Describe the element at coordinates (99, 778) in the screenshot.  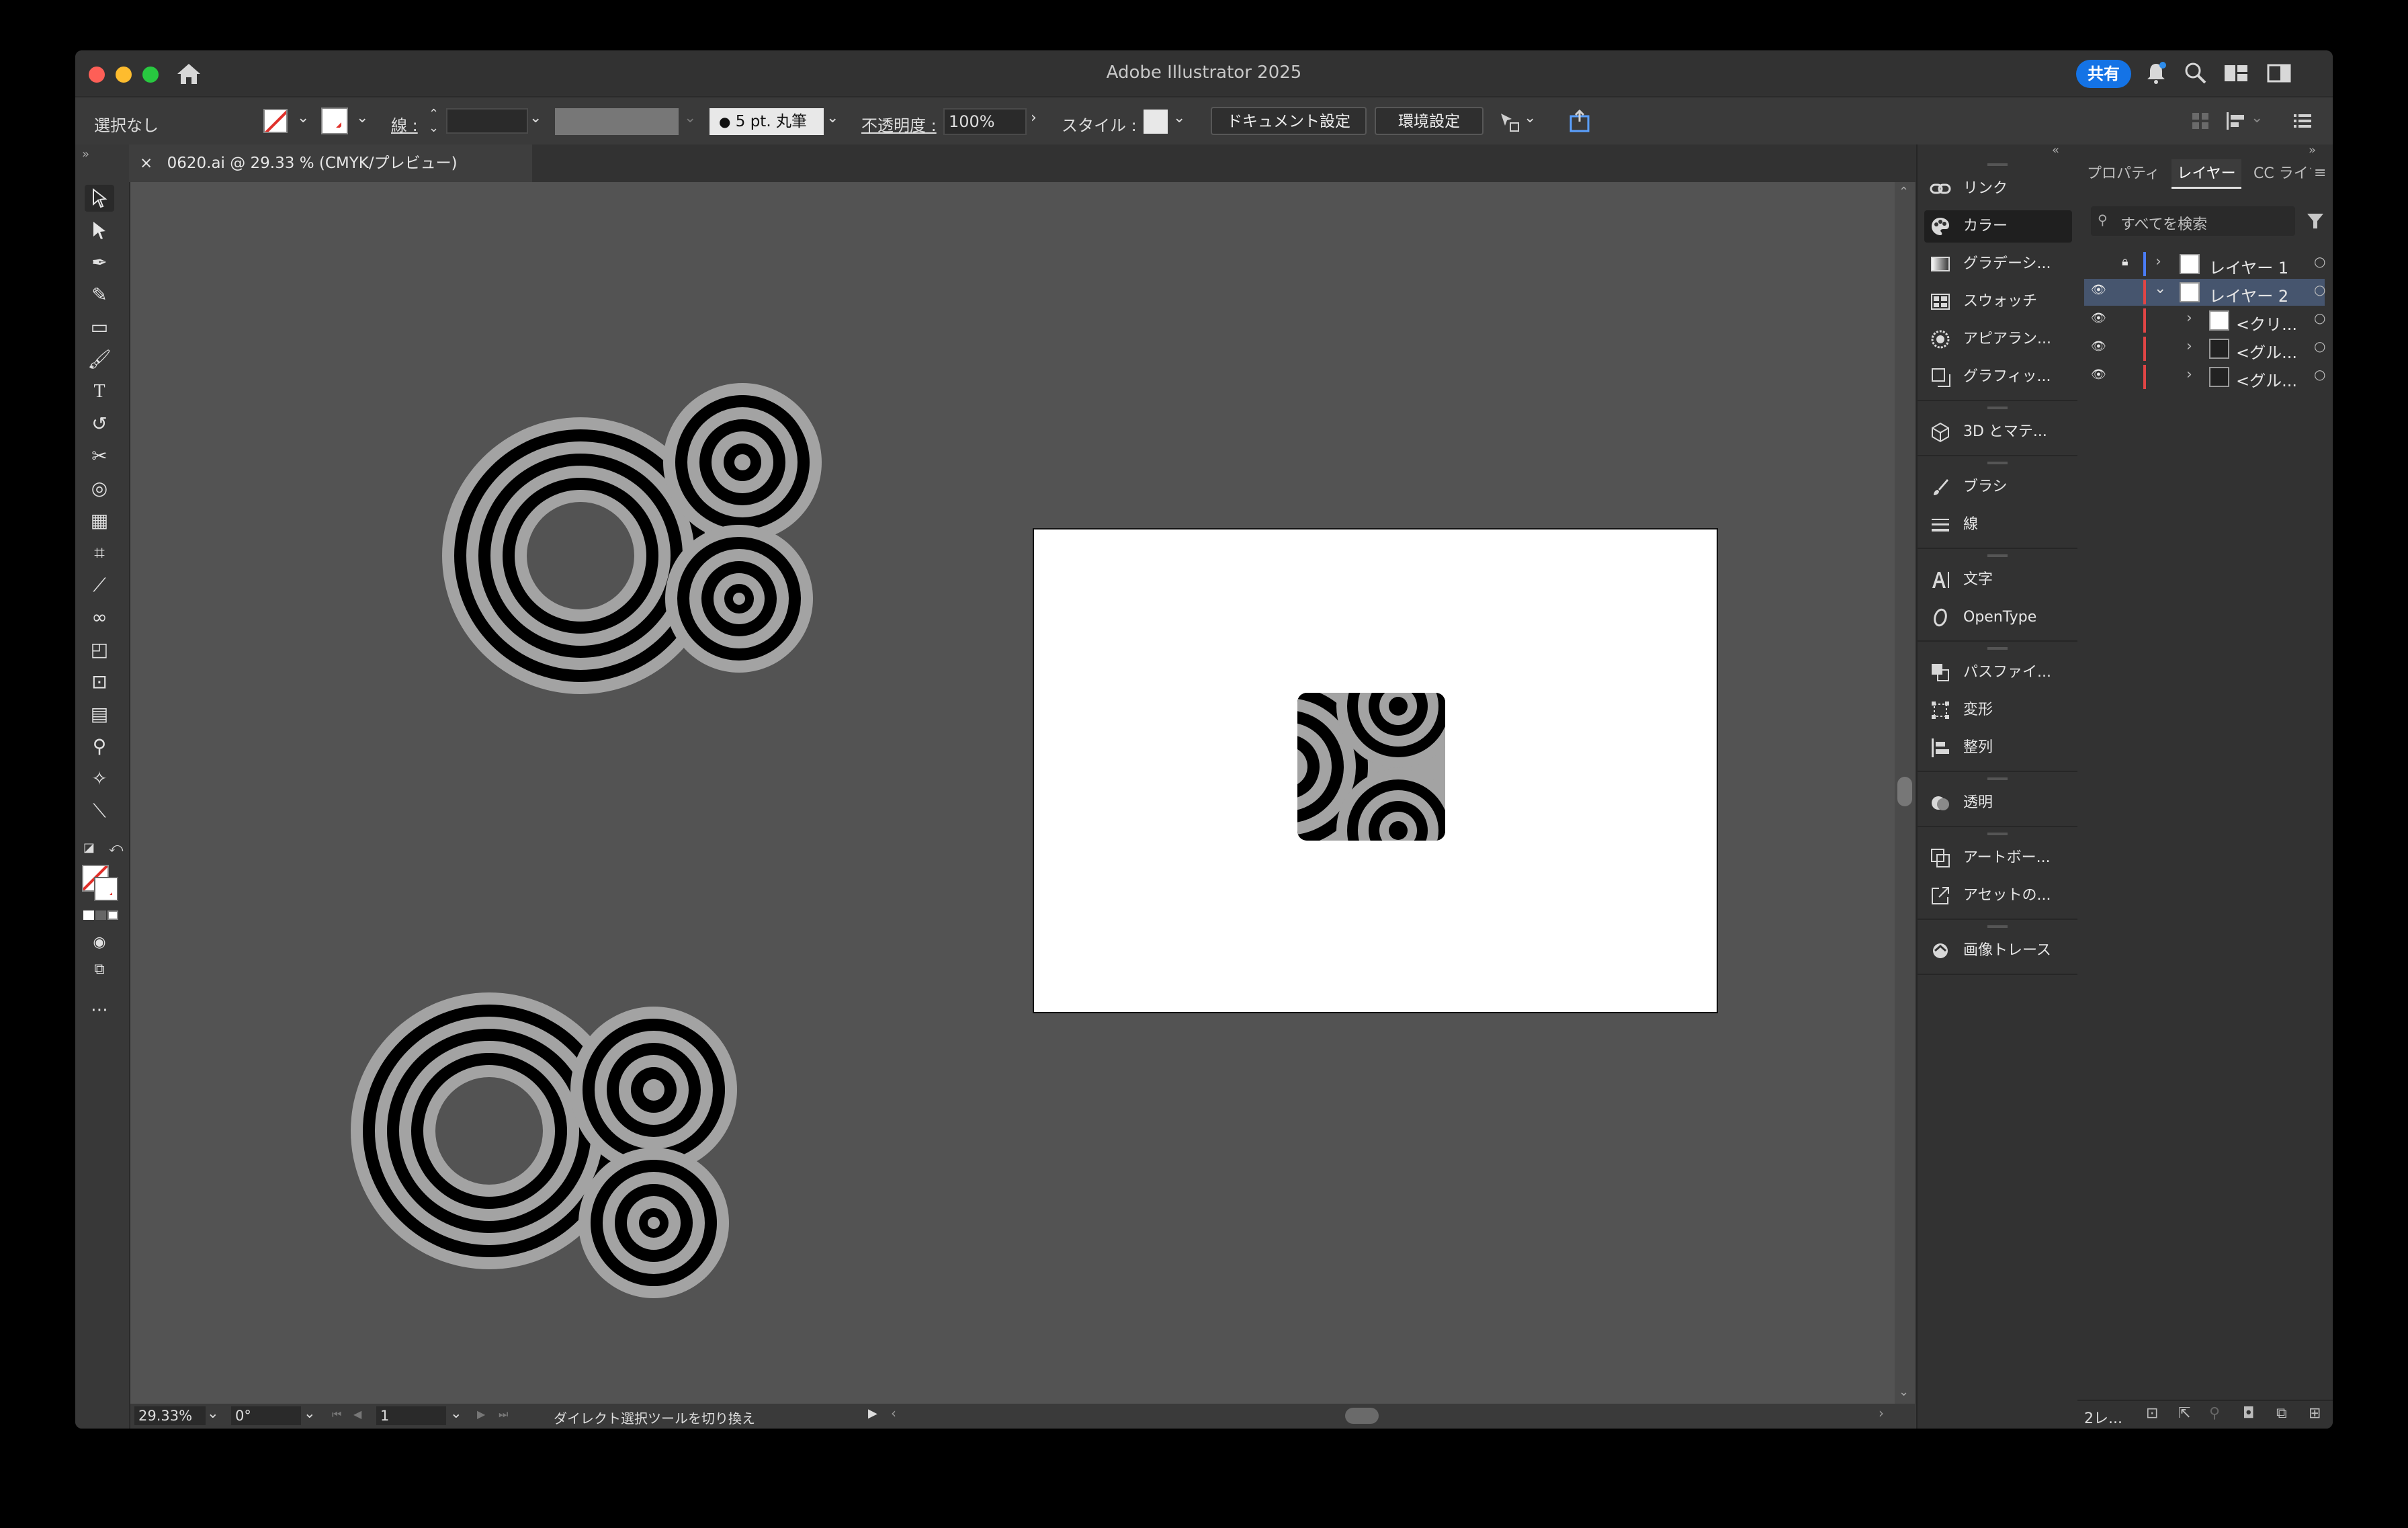
I see `magic-wand-tool-icon: ✧` at that location.